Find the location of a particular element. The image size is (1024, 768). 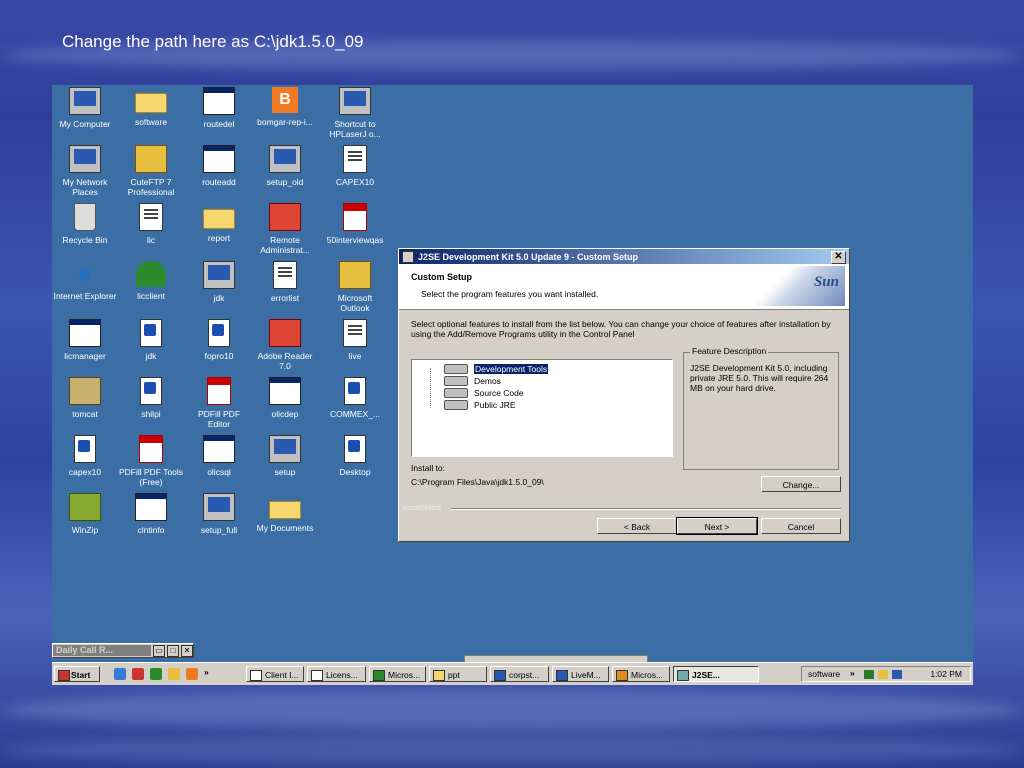

desktop-icon: CAPEX10 is located at coordinates (355, 166).